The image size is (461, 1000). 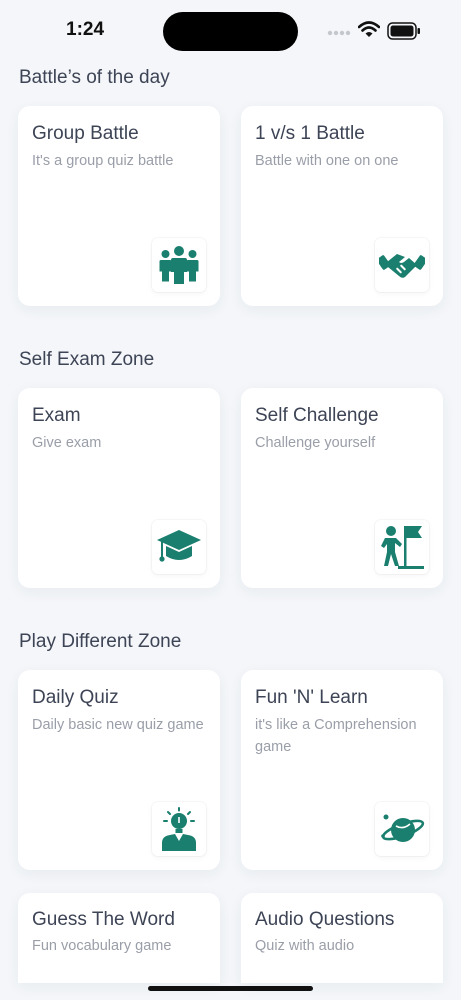 What do you see at coordinates (85, 29) in the screenshot?
I see `status-time: 1:24` at bounding box center [85, 29].